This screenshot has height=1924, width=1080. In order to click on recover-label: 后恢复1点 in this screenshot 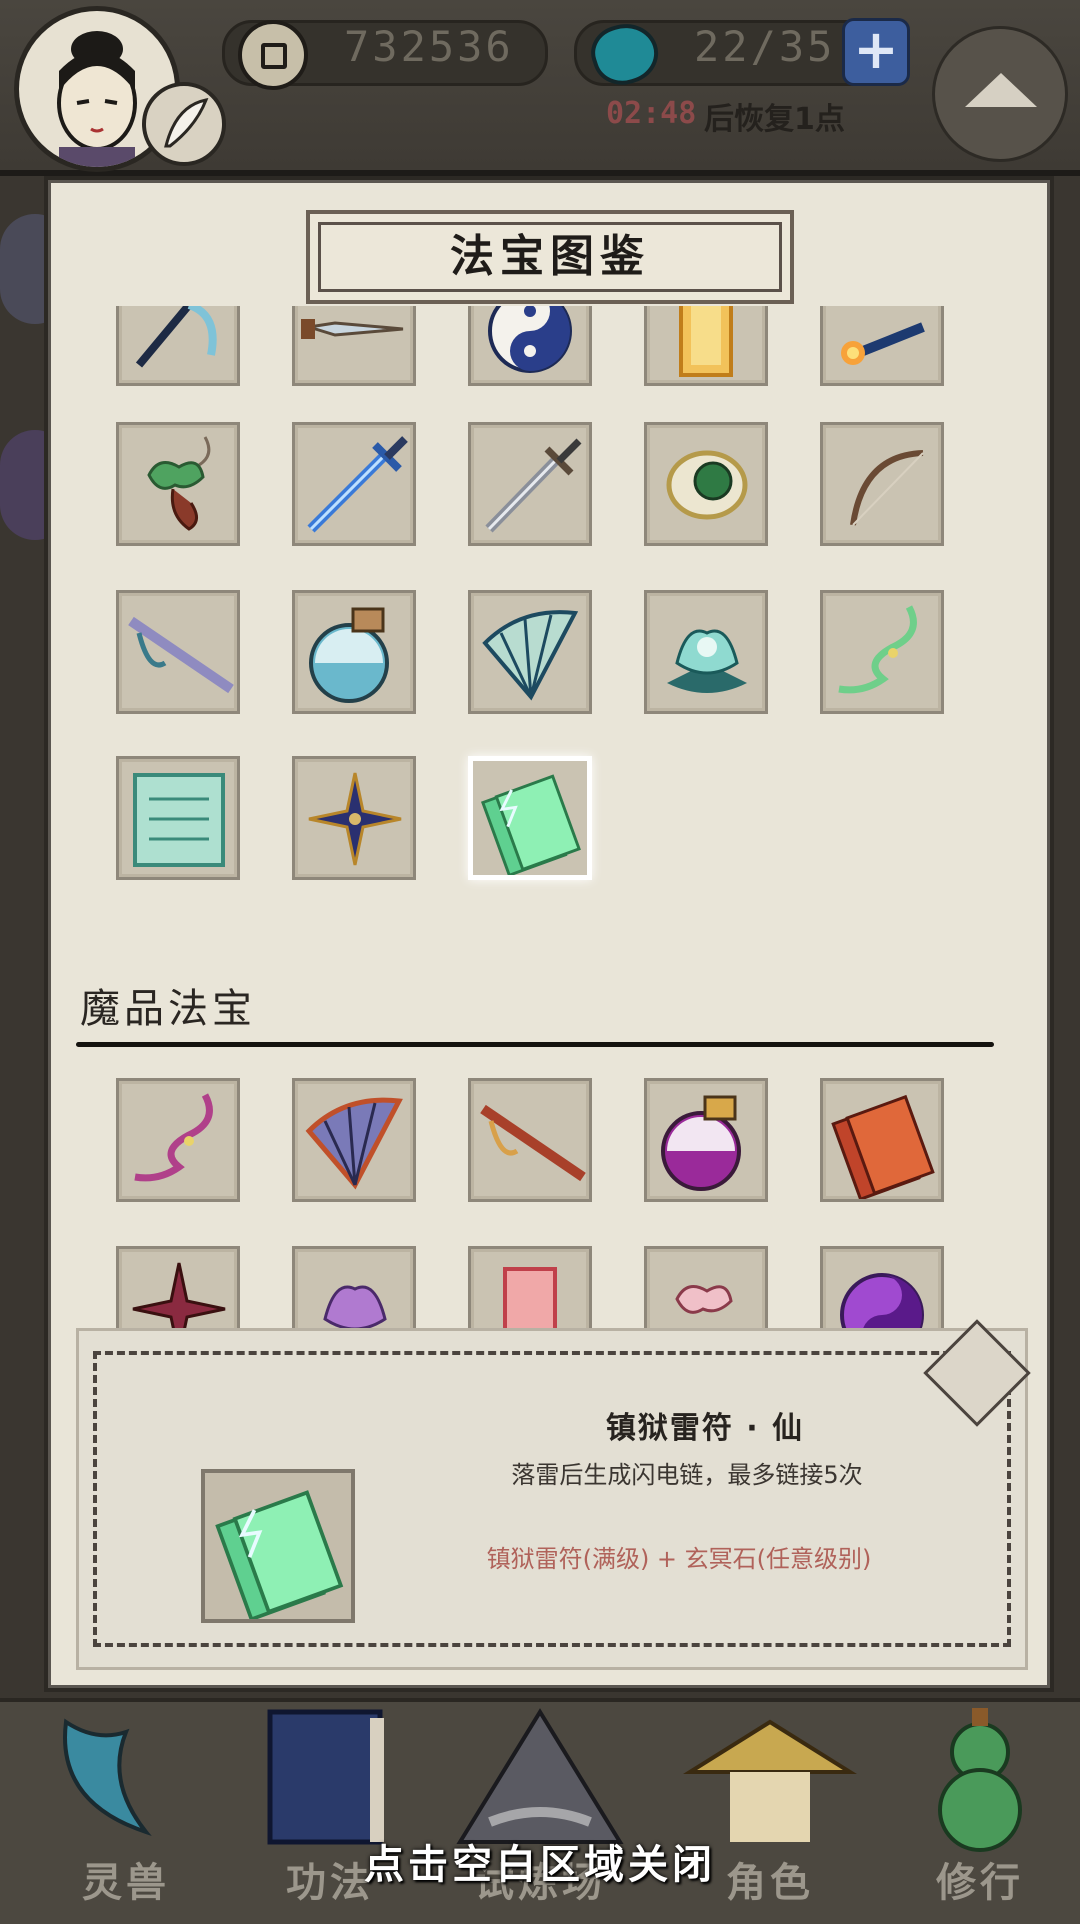, I will do `click(774, 119)`.